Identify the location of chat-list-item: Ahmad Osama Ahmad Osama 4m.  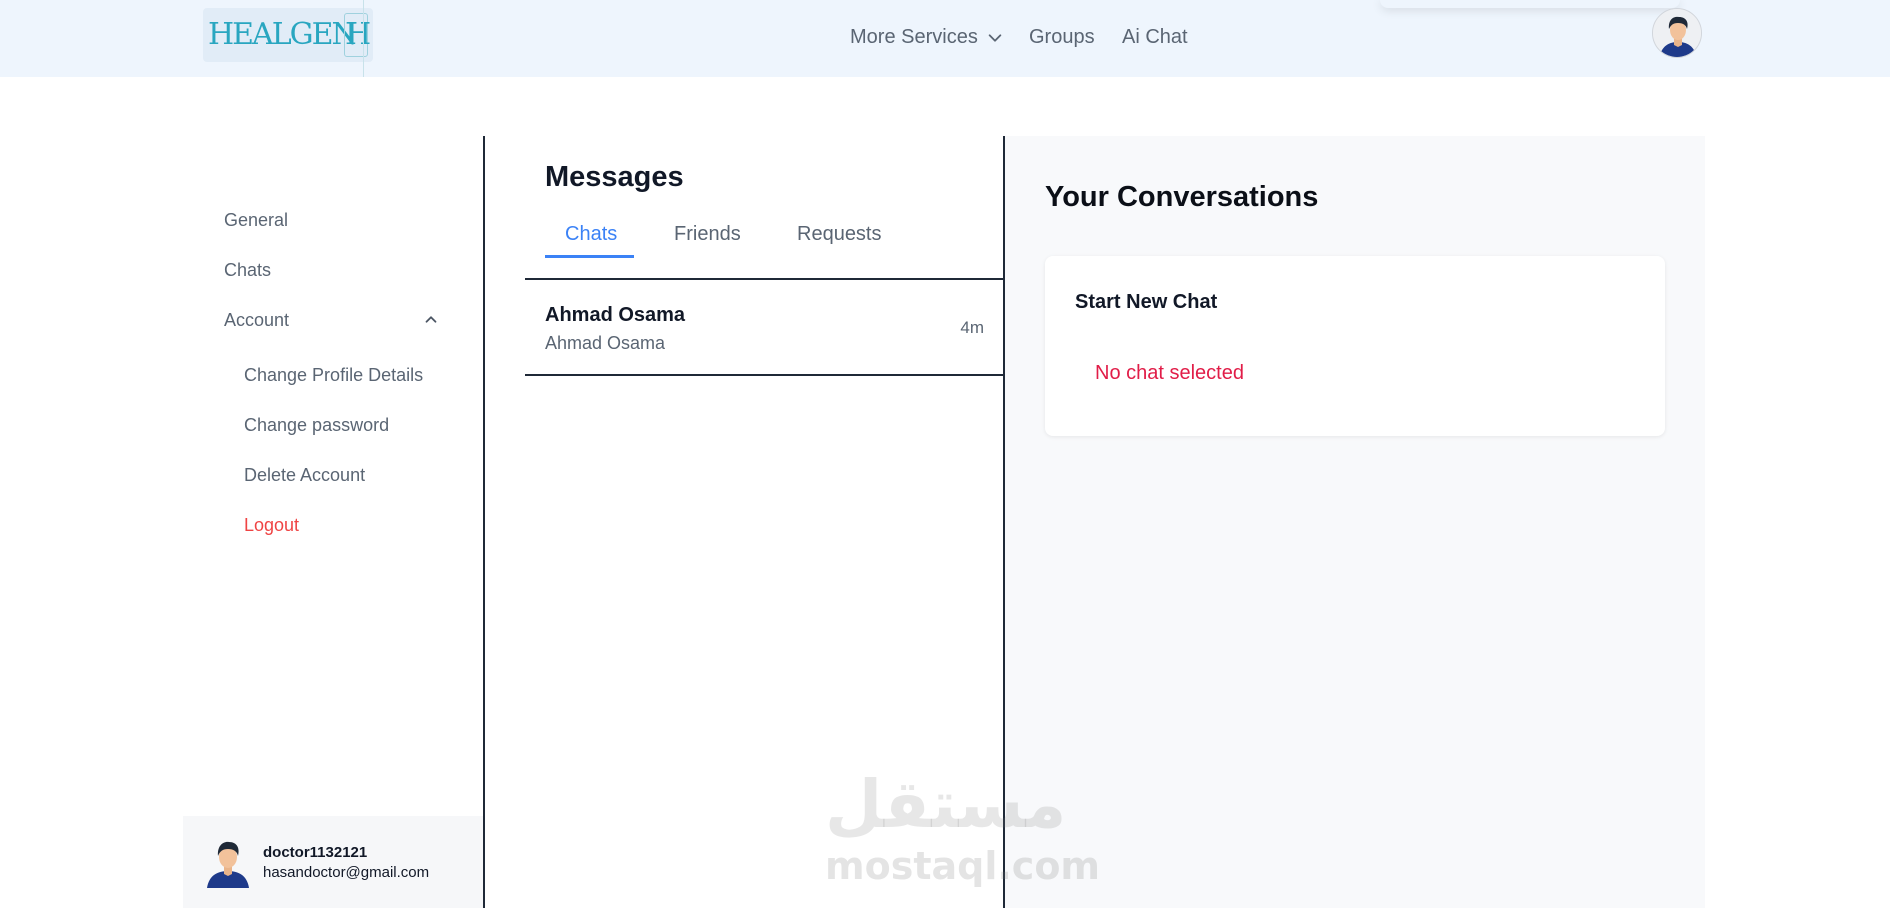
(765, 327).